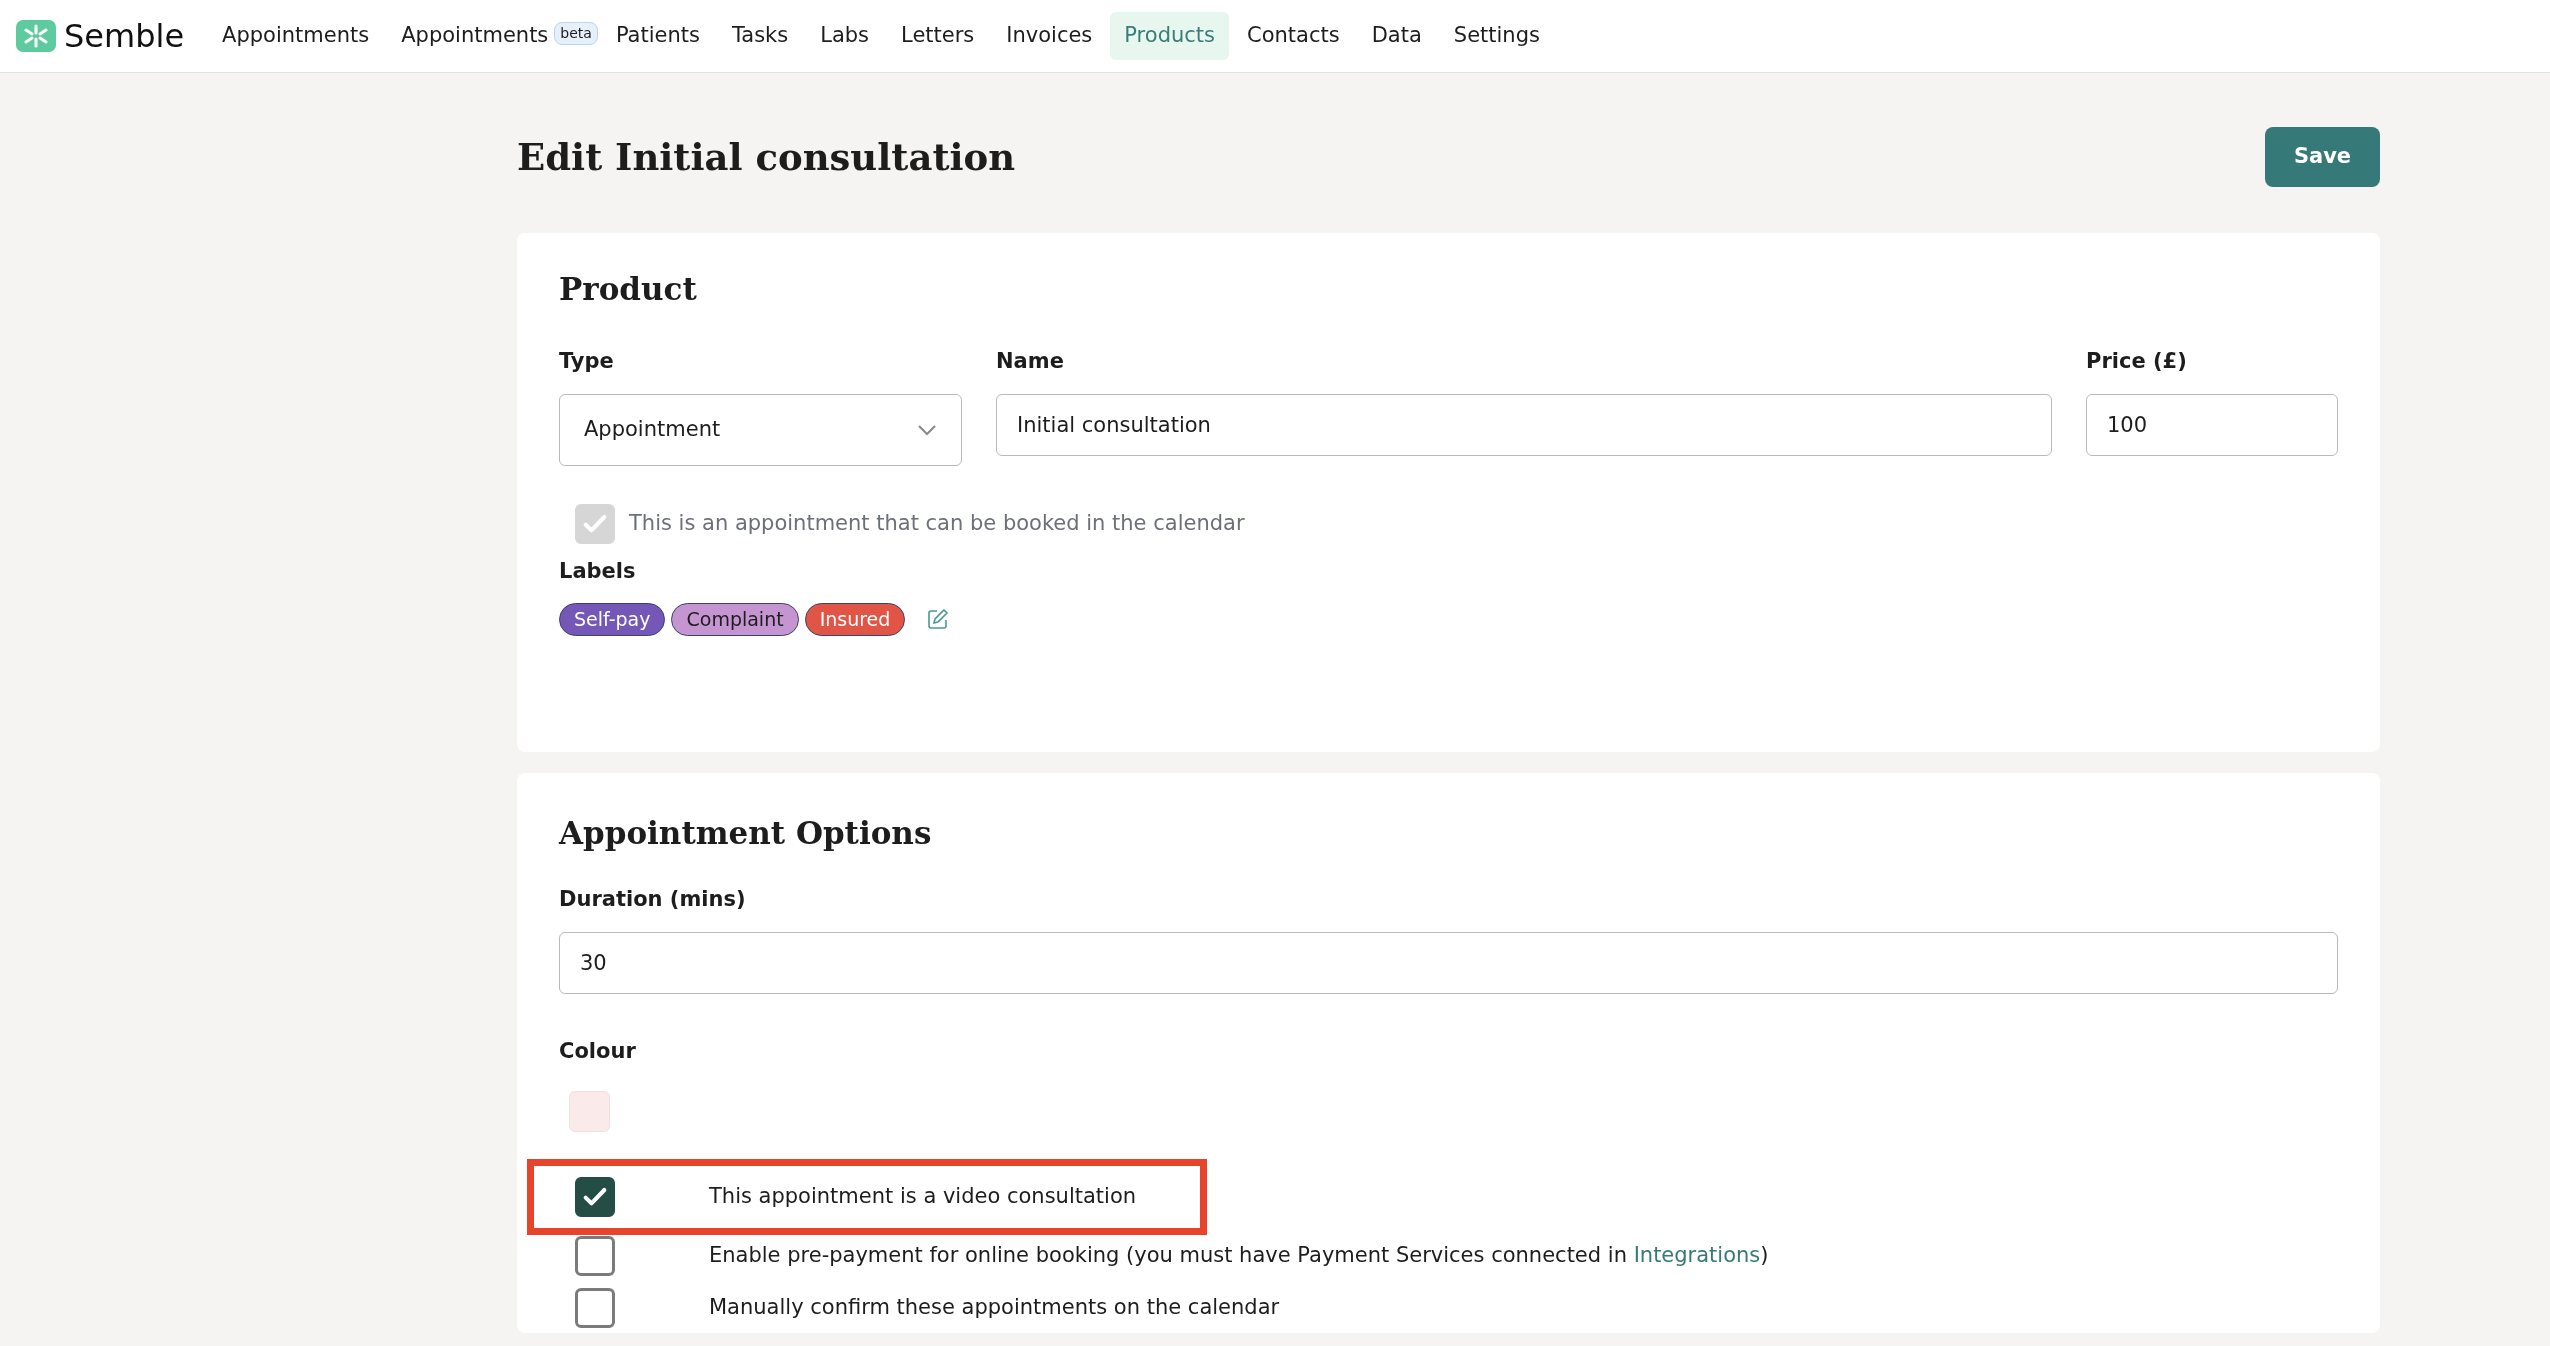 The height and width of the screenshot is (1346, 2550). What do you see at coordinates (855, 619) in the screenshot?
I see `label-tag: Insured` at bounding box center [855, 619].